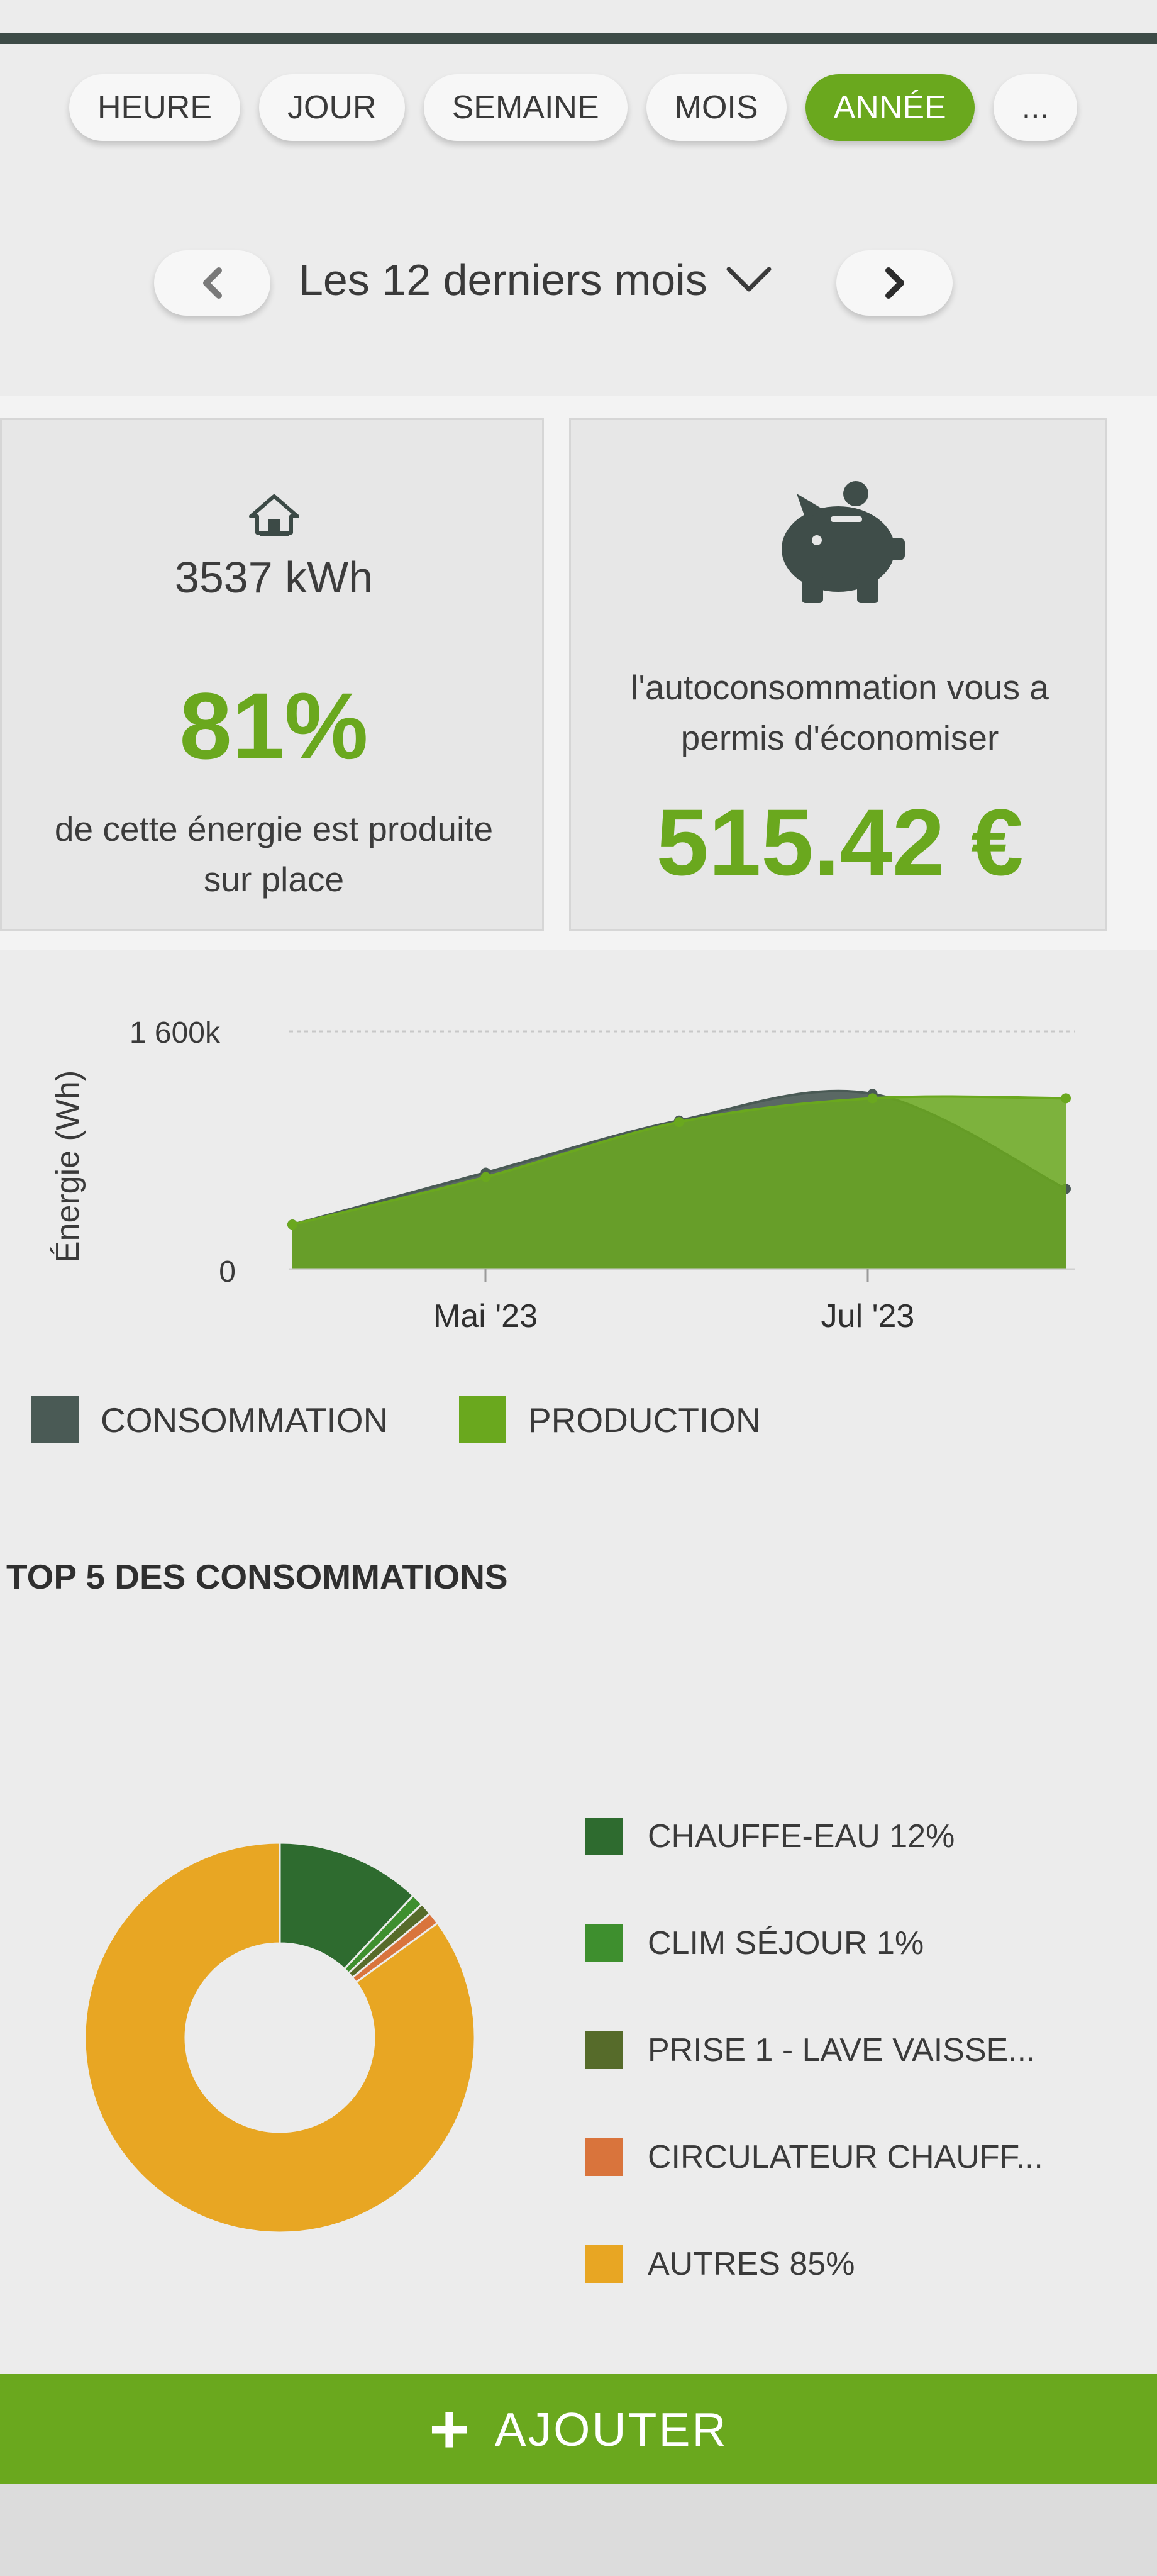  I want to click on add-button-label: AJOUTER, so click(611, 2429).